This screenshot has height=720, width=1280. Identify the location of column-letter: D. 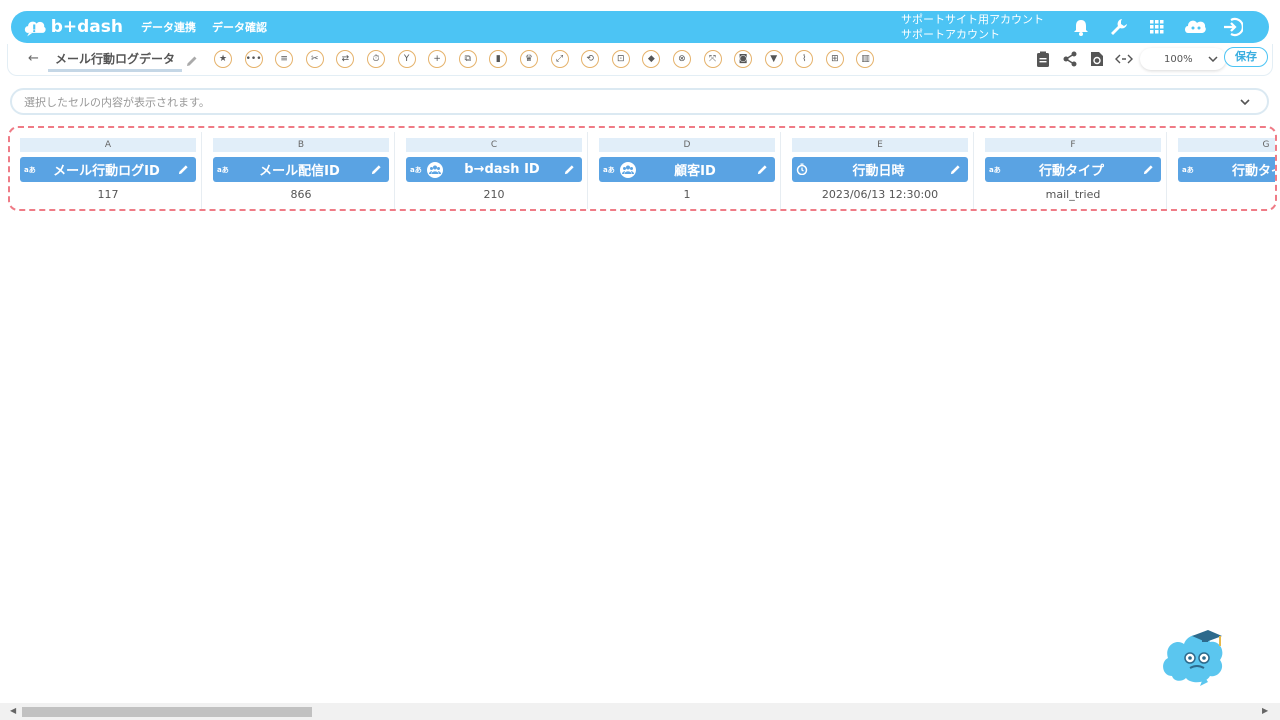
(687, 145).